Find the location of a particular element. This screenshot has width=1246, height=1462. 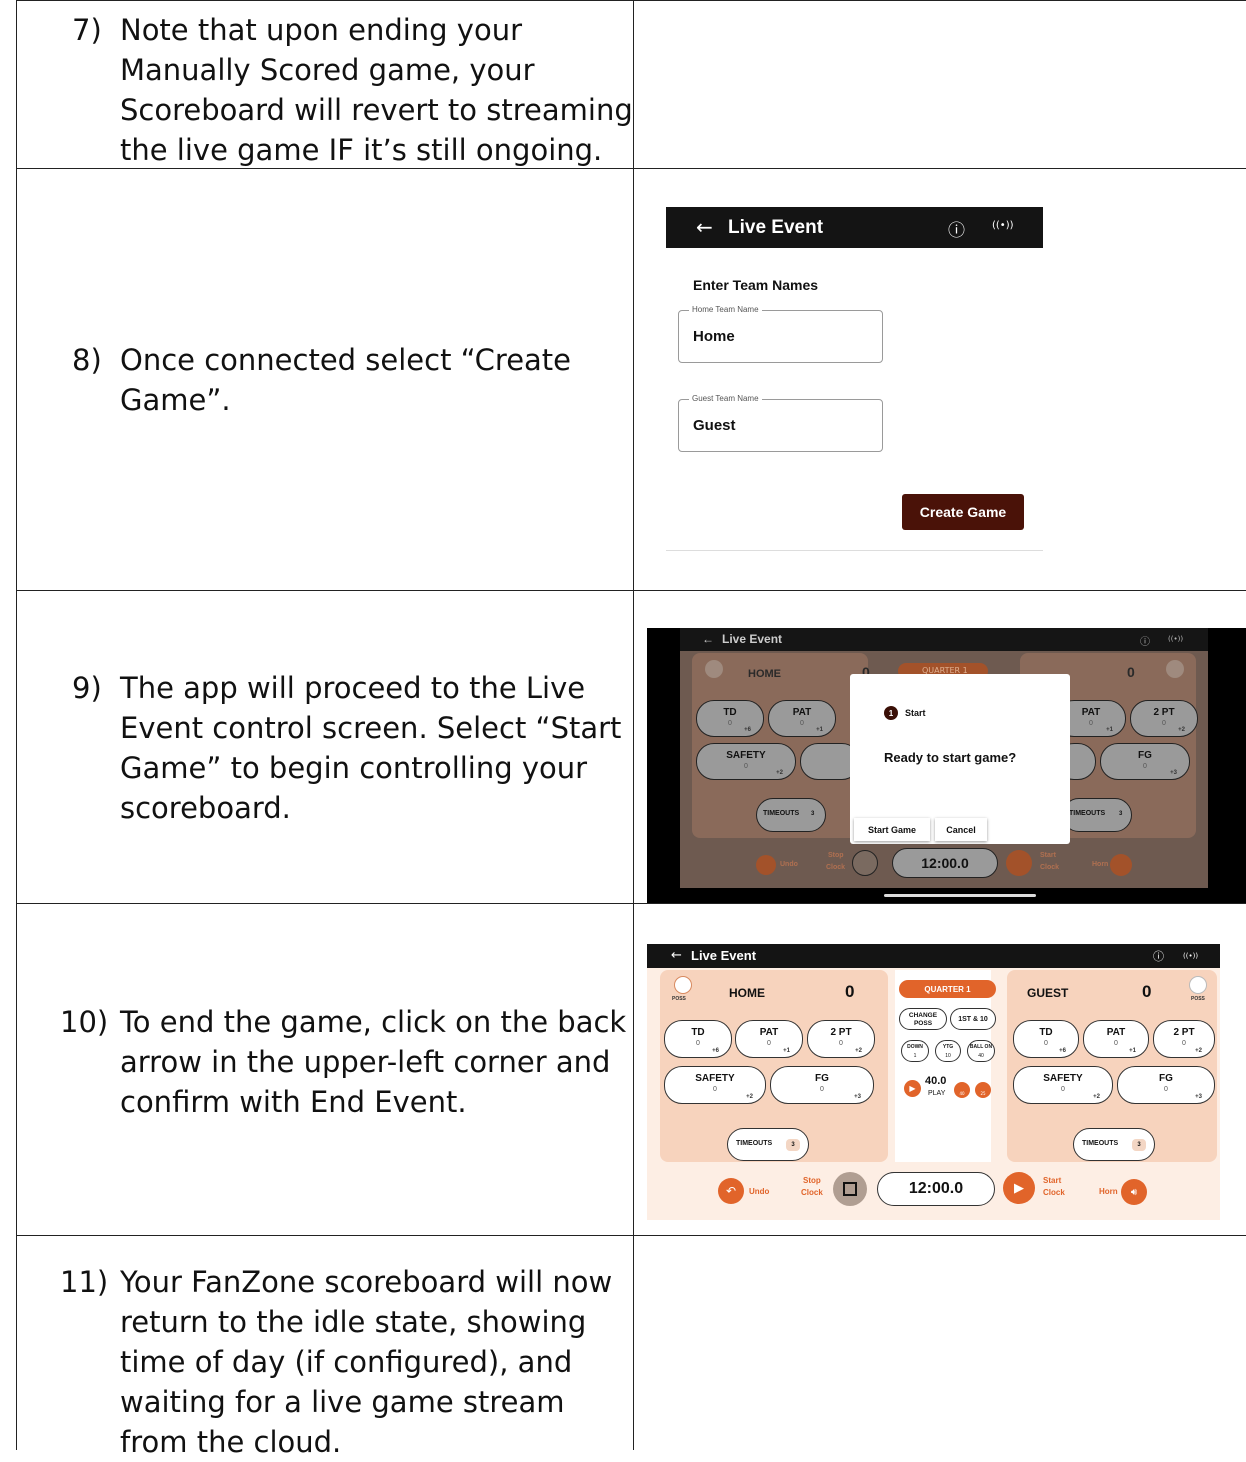

horn-icon is located at coordinates (1121, 865).